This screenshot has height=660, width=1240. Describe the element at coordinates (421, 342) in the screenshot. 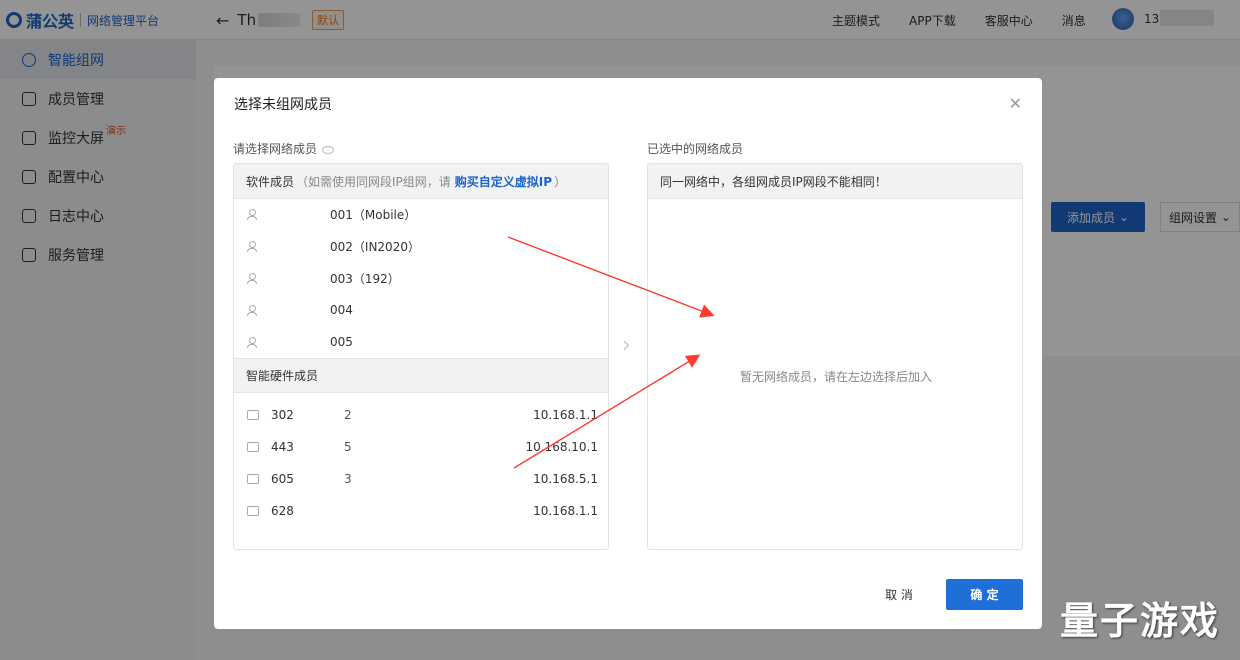

I see `software-member-row: 005` at that location.